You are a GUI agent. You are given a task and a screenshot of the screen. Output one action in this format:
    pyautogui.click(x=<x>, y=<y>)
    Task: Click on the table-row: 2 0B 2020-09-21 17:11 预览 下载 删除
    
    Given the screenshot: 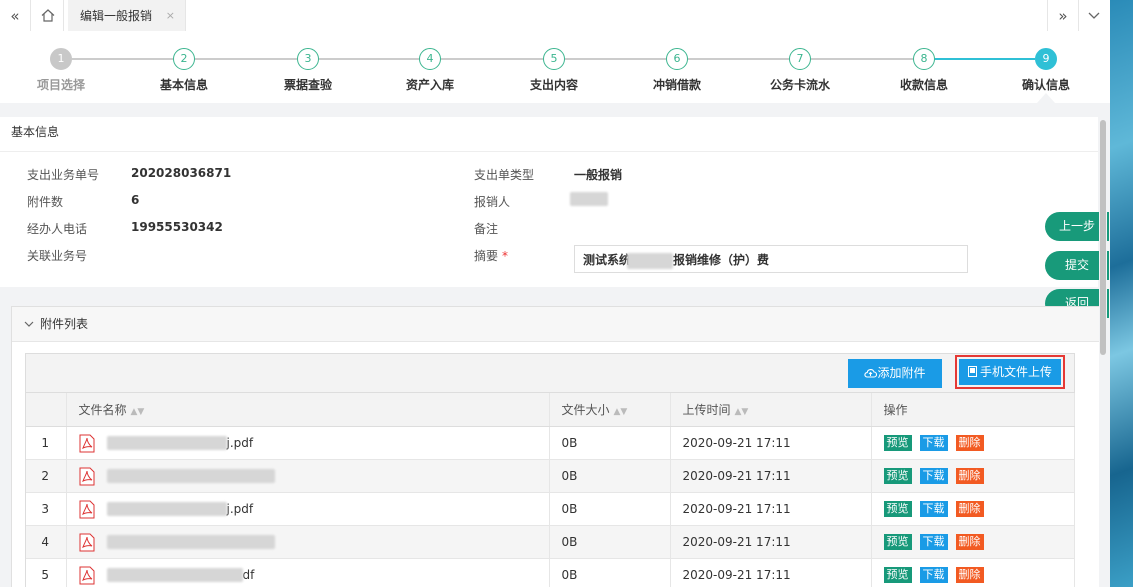 What is the action you would take?
    pyautogui.click(x=550, y=476)
    